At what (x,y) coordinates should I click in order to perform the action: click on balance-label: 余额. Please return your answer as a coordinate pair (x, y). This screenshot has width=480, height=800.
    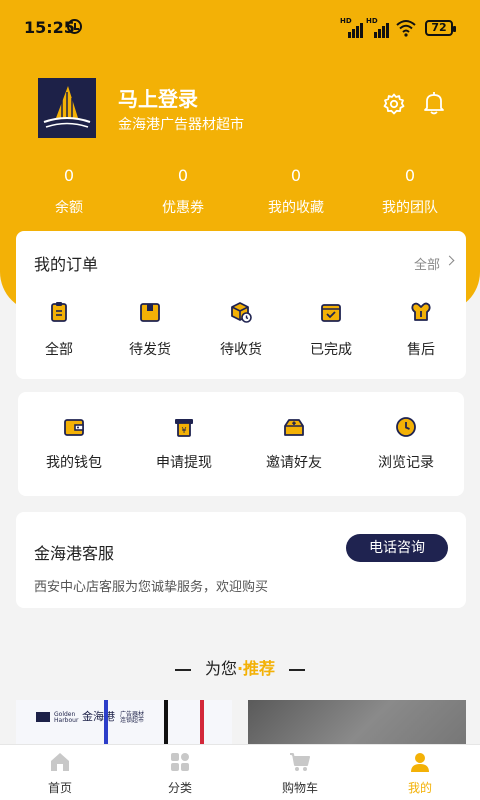
    Looking at the image, I should click on (69, 208).